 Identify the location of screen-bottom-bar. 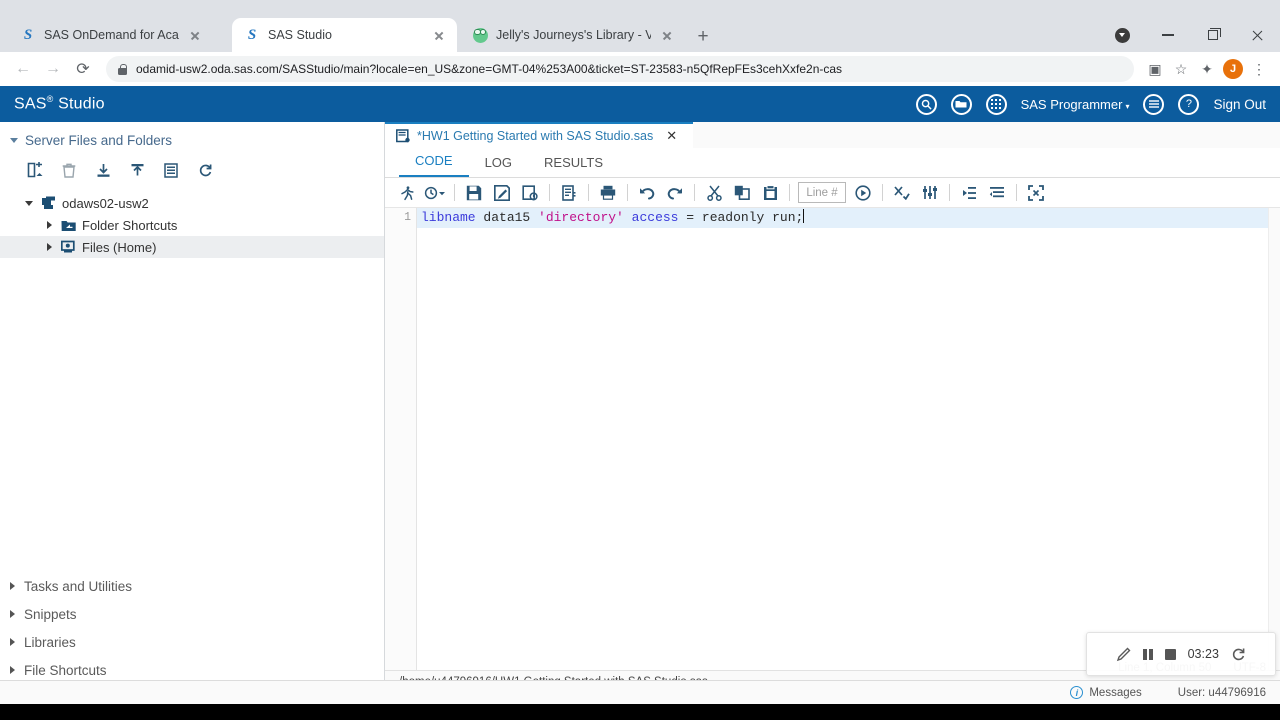
(640, 712).